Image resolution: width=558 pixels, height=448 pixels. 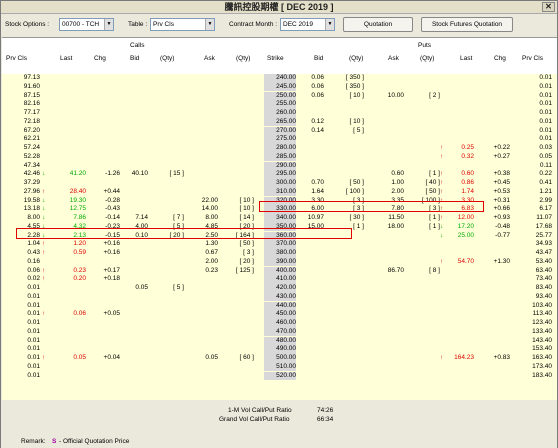 I want to click on table-row: 0.01 460.00 123.40, so click(x=279, y=323).